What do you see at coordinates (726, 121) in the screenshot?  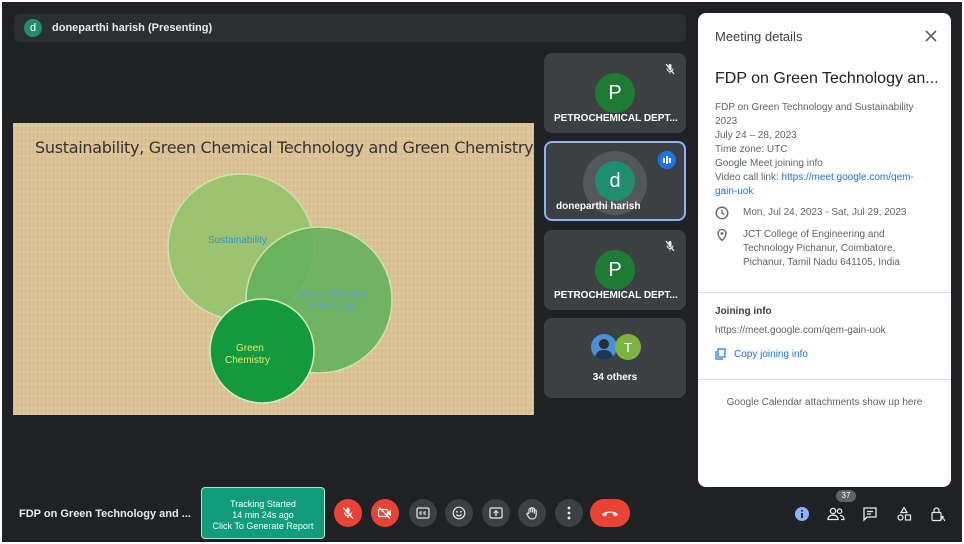 I see `description-line: 2023` at bounding box center [726, 121].